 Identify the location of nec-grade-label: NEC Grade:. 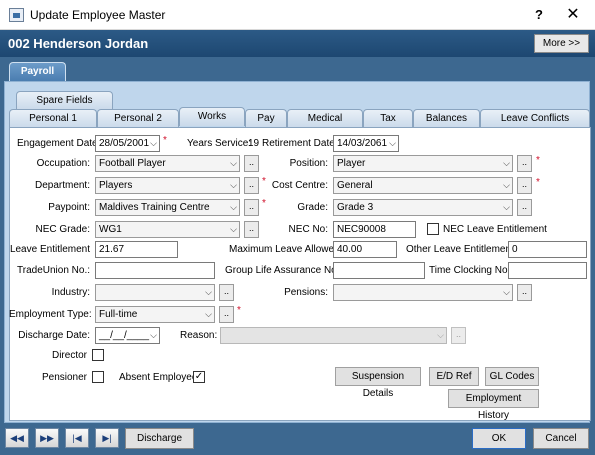
(62, 229).